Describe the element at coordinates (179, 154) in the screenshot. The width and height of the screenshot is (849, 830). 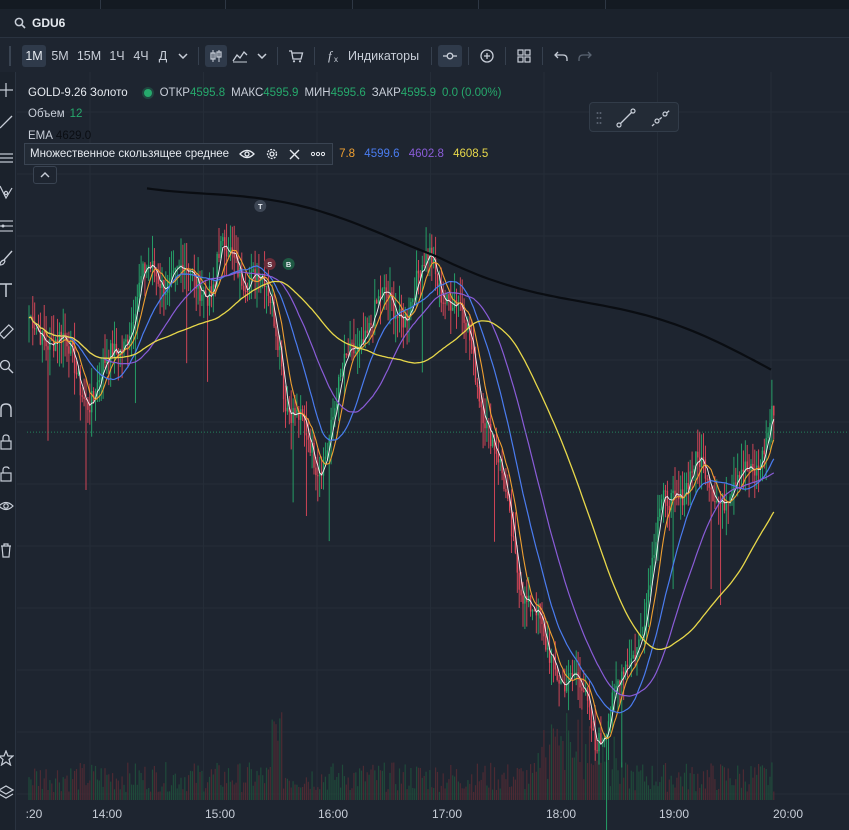
I see `ma-indicator-box: Множественное скользящее среднее` at that location.